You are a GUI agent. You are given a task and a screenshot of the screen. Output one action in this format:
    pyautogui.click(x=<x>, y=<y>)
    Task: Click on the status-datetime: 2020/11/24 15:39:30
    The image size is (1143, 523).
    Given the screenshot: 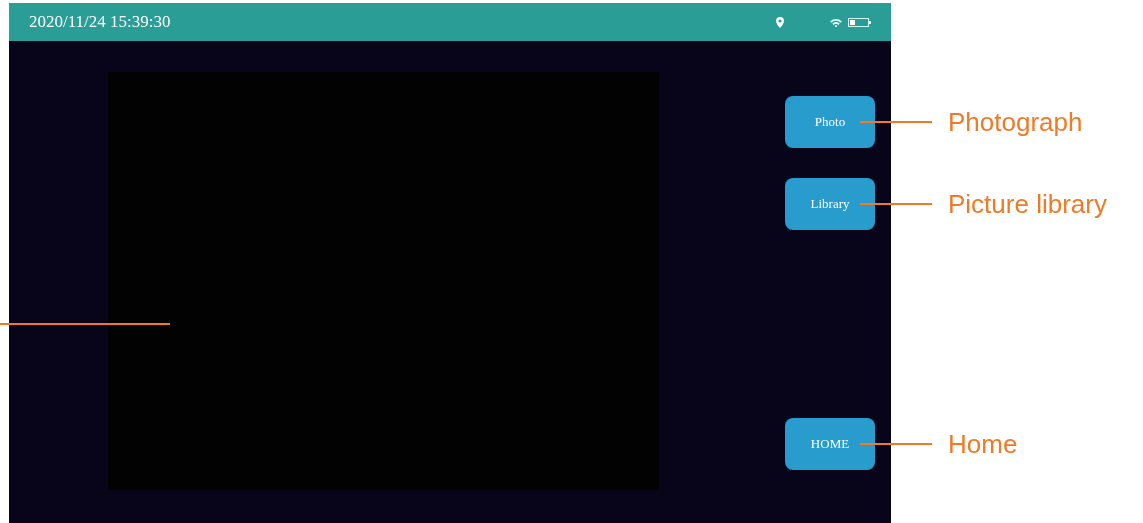 What is the action you would take?
    pyautogui.click(x=100, y=22)
    